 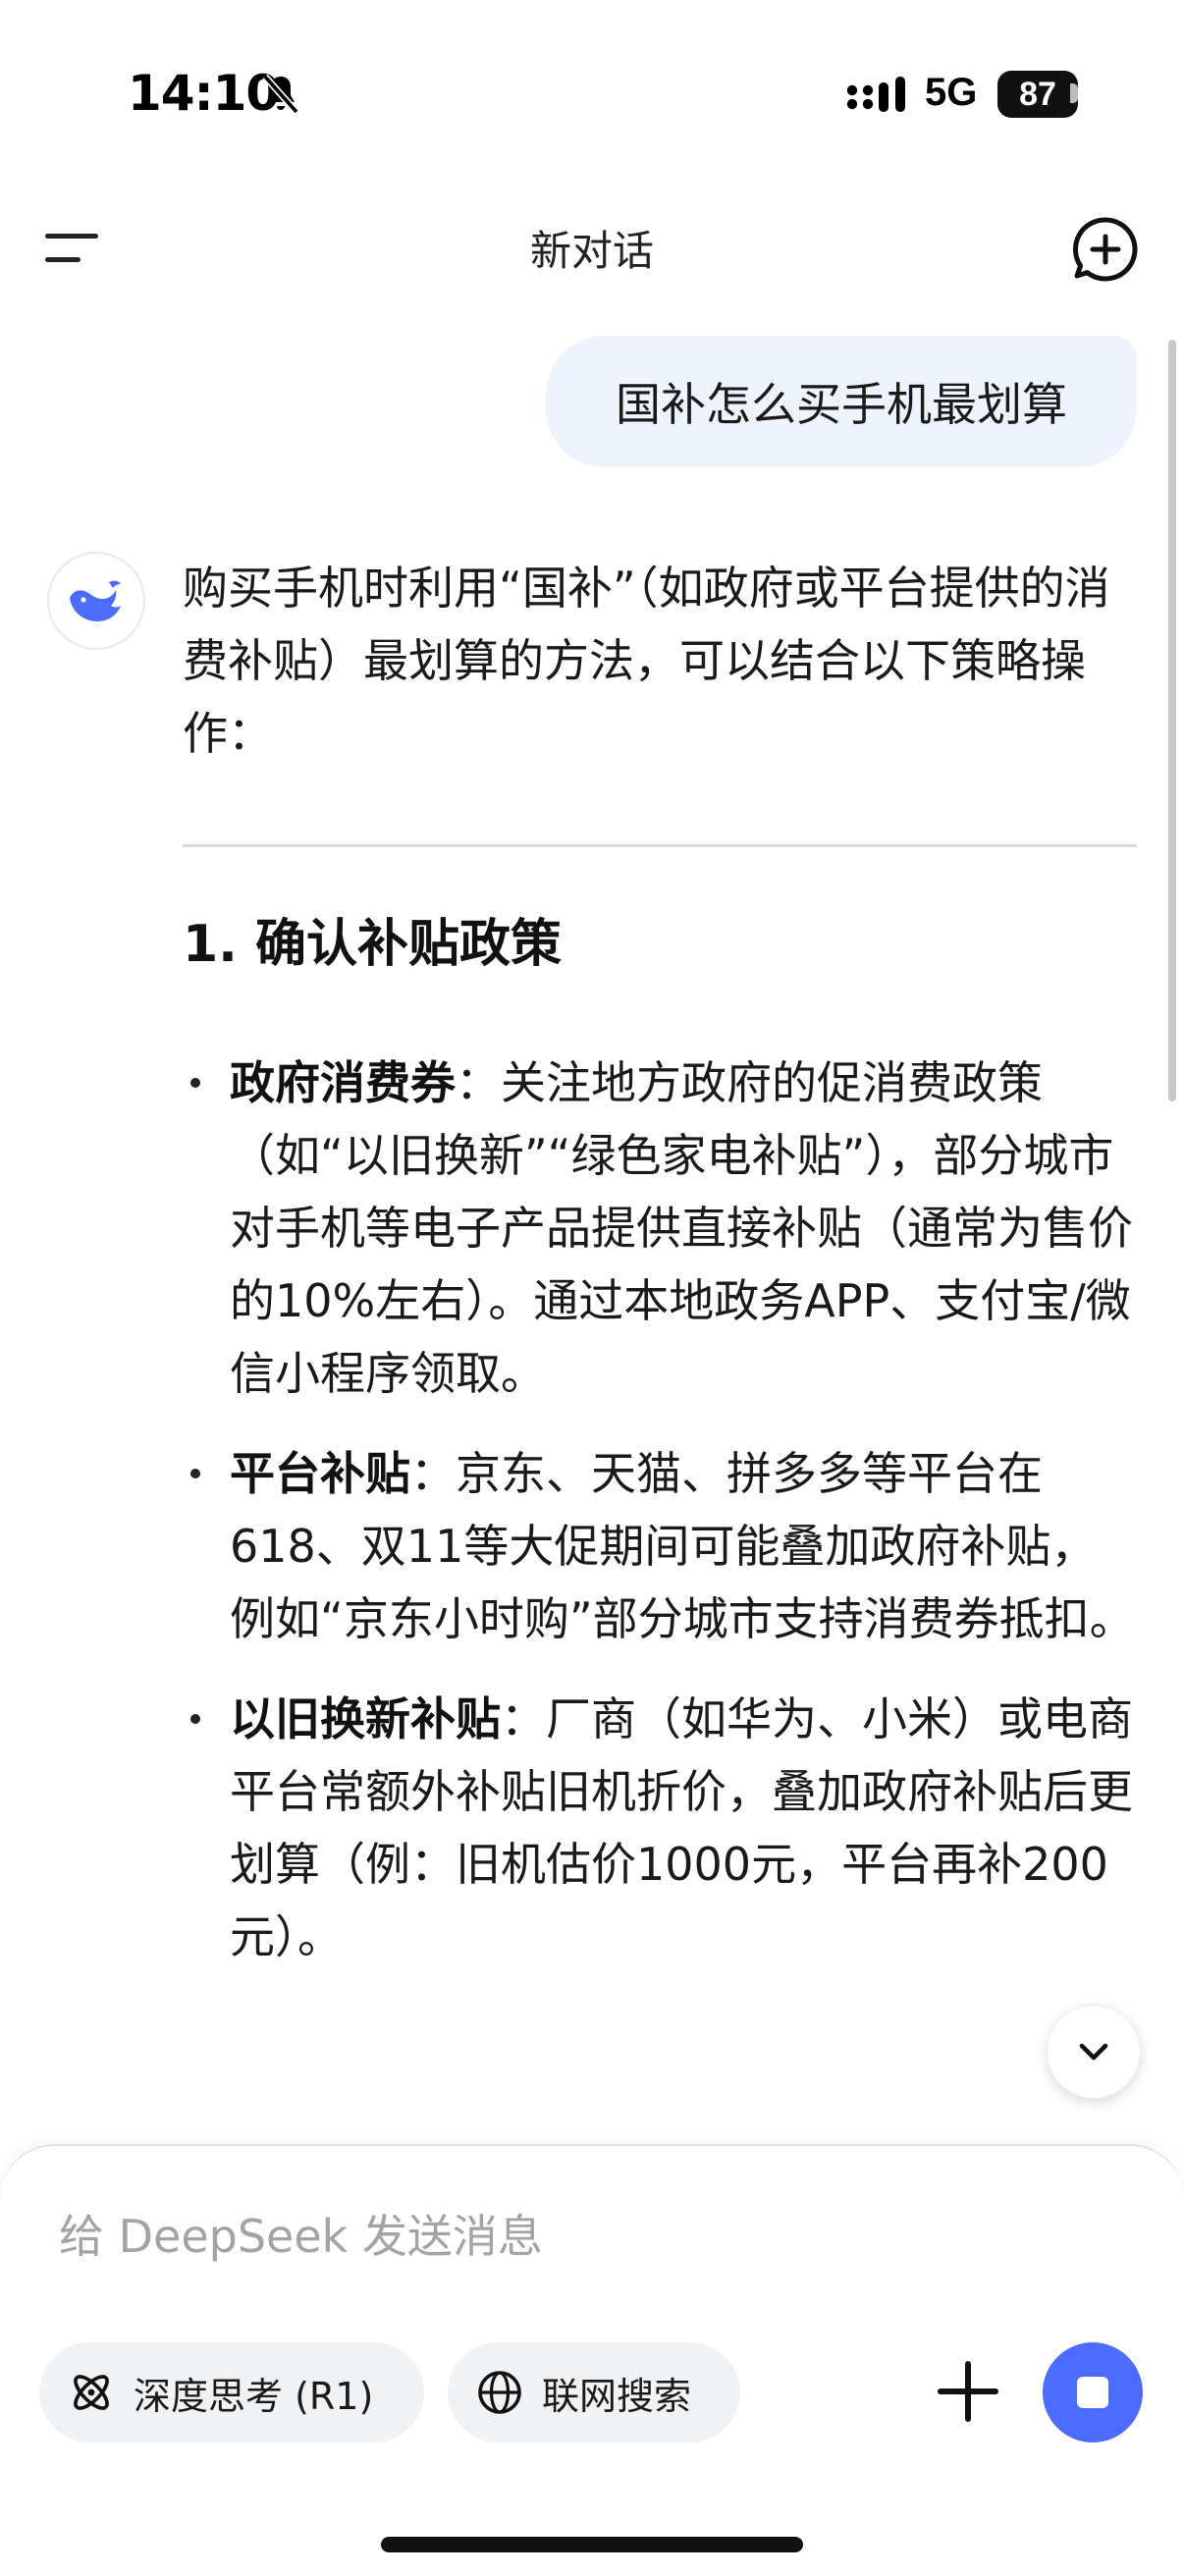 I want to click on web-search-button: 联网搜索, so click(x=594, y=2392).